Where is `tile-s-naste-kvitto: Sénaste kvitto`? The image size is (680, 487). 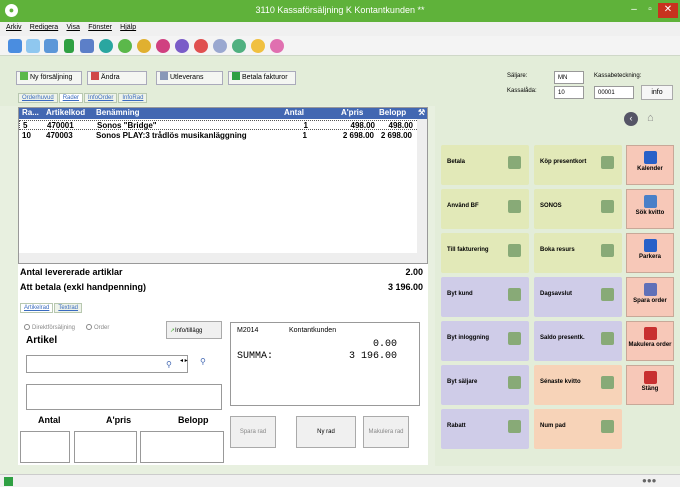 tile-s-naste-kvitto: Sénaste kvitto is located at coordinates (578, 385).